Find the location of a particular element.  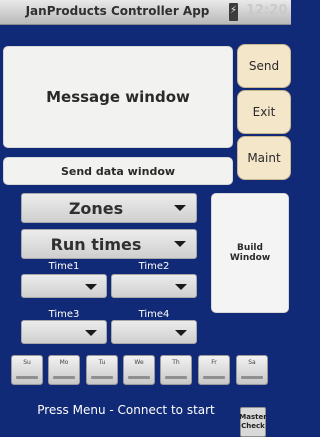

day-label: We is located at coordinates (139, 362).